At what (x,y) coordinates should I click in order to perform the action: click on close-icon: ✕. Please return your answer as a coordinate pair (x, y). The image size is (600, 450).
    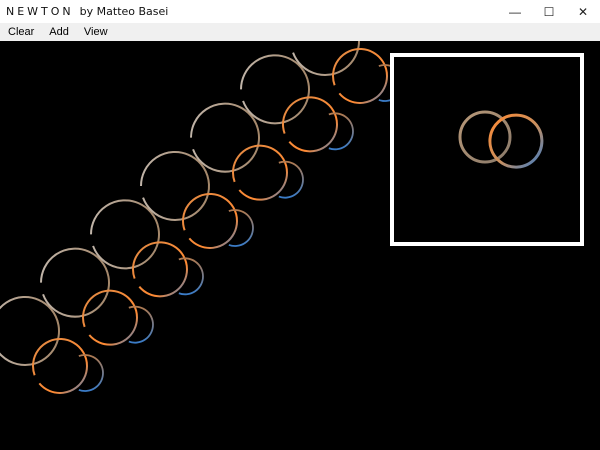
    Looking at the image, I should click on (583, 11).